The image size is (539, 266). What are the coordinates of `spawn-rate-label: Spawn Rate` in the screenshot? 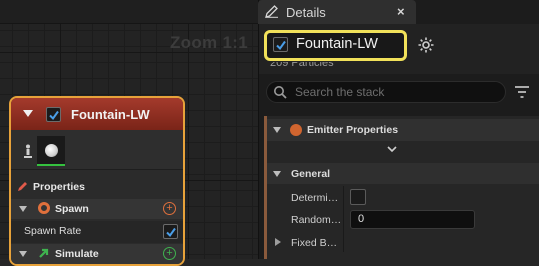 It's located at (53, 231).